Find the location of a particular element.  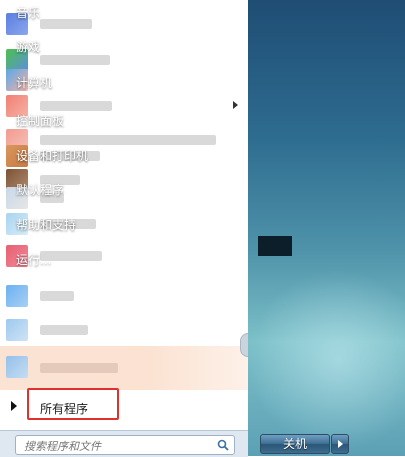

search-box is located at coordinates (125, 445).